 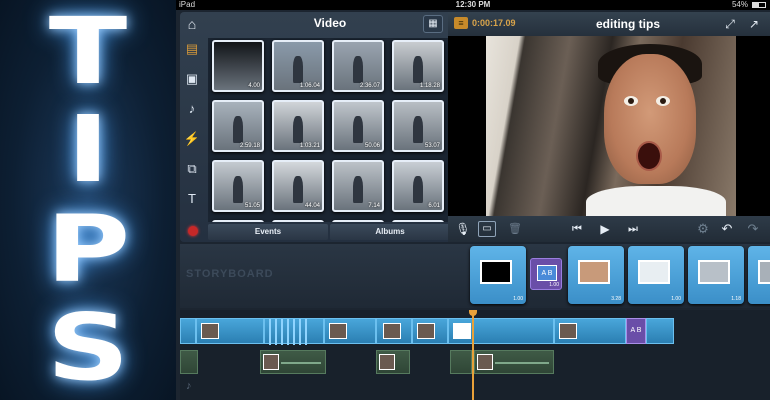 What do you see at coordinates (633, 229) in the screenshot?
I see `fast-forward-icon: ⏭` at bounding box center [633, 229].